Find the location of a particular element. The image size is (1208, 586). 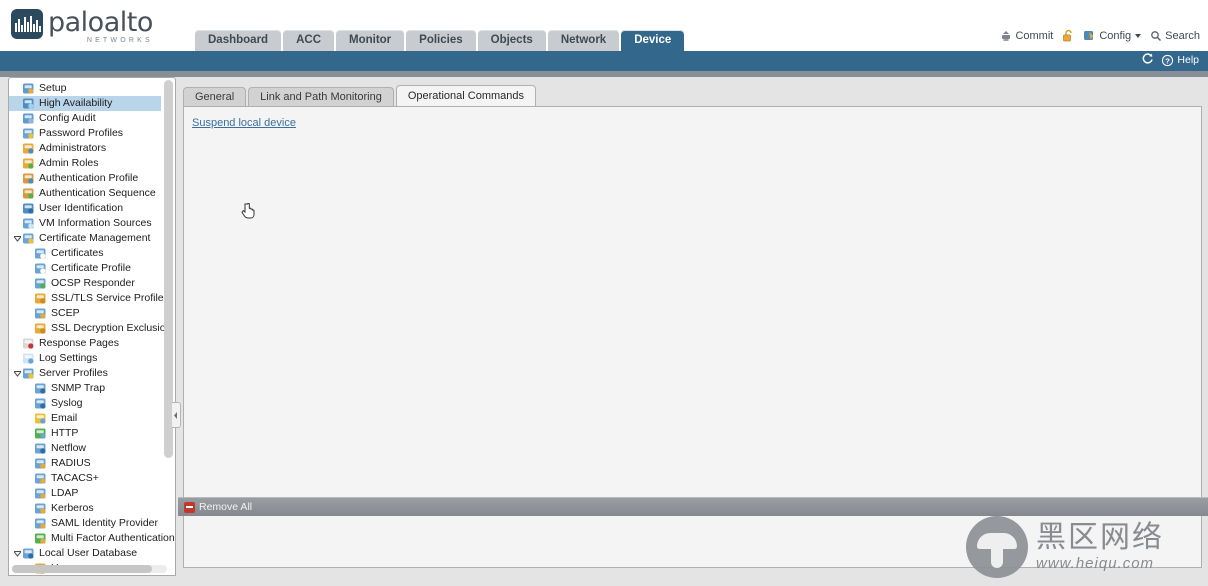

config-audit-icon is located at coordinates (28, 118).